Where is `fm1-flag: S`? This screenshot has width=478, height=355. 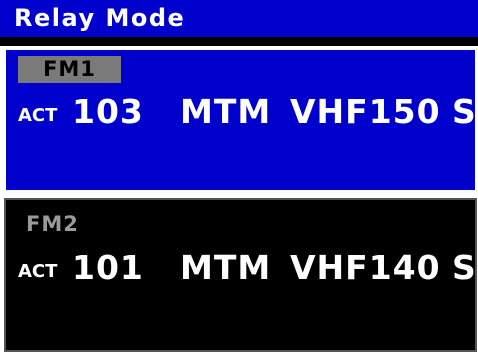 fm1-flag: S is located at coordinates (464, 111).